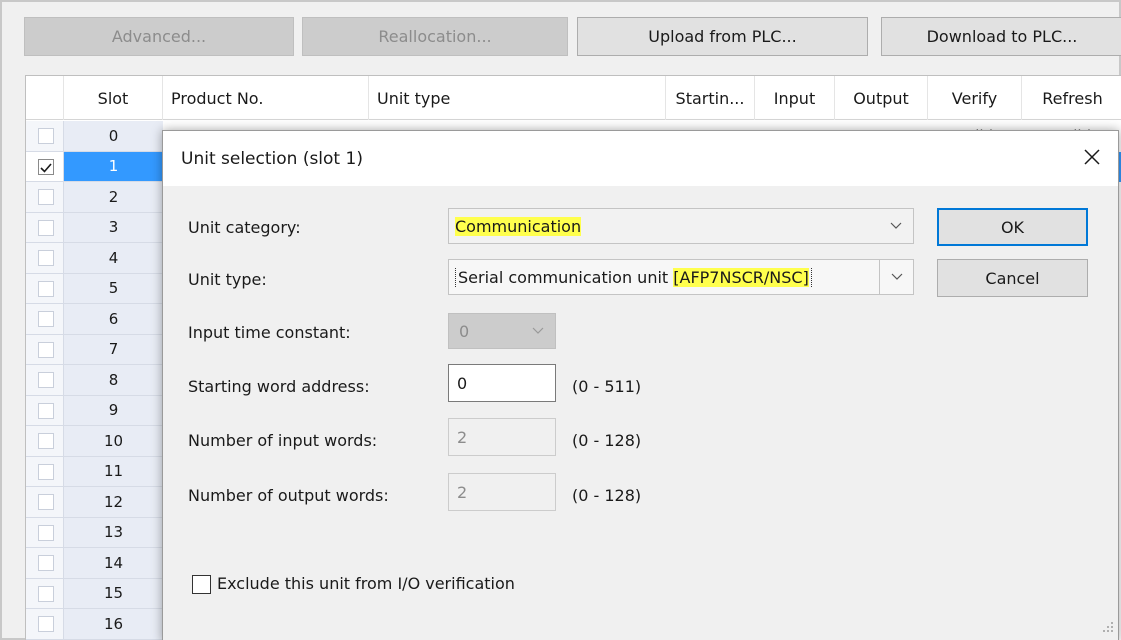  I want to click on ok-button-label: OK, so click(1012, 227).